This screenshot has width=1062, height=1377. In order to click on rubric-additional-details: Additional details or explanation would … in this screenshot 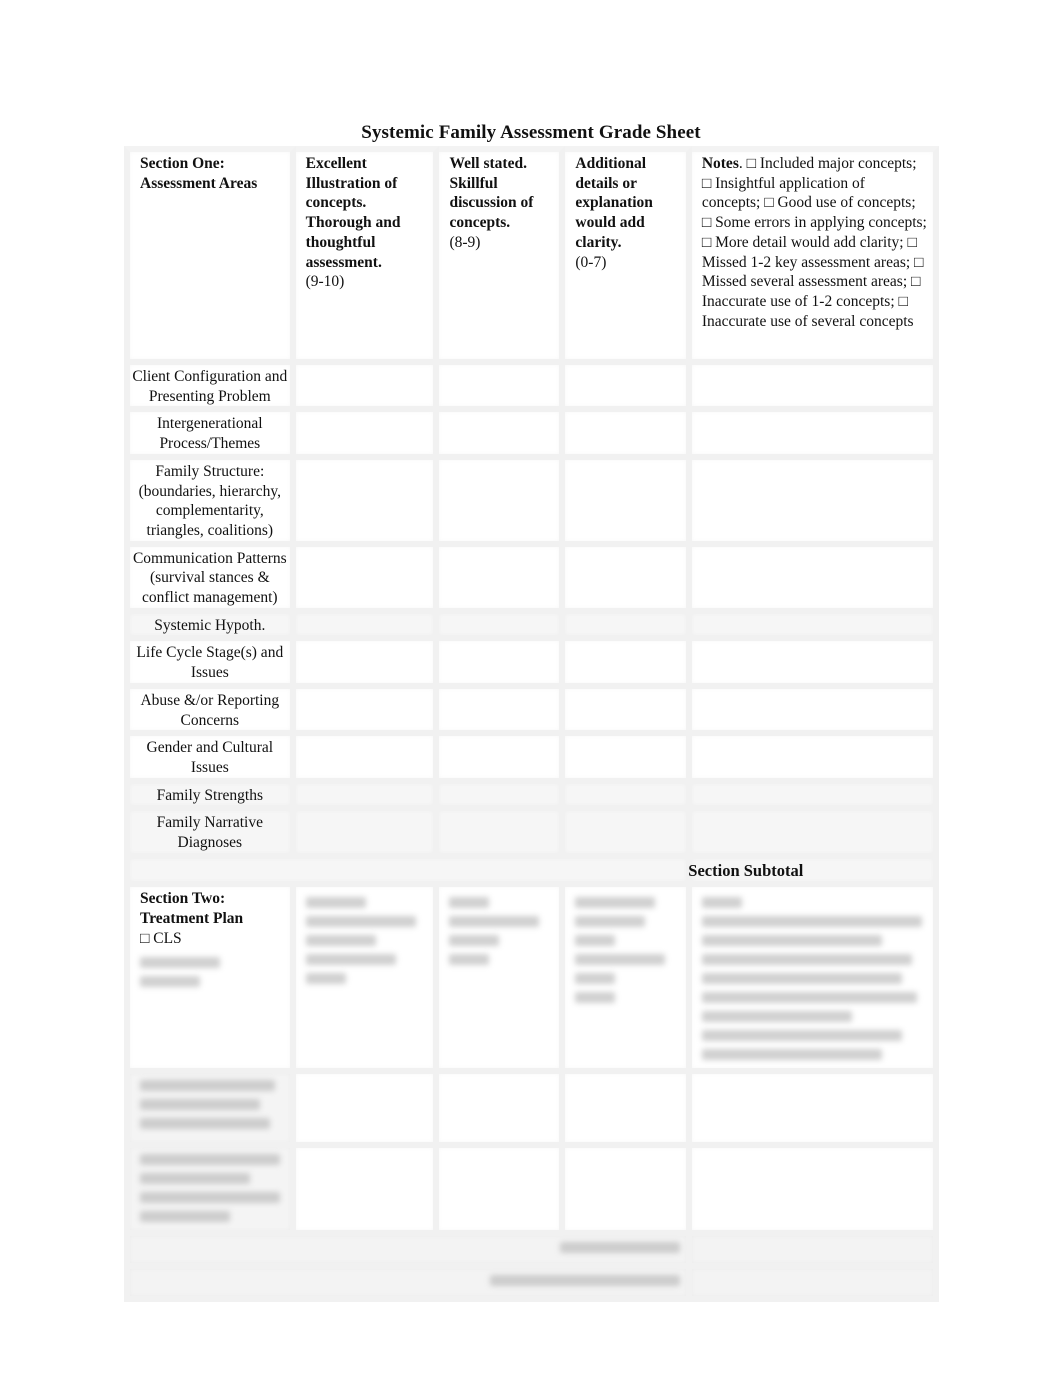, I will do `click(628, 255)`.